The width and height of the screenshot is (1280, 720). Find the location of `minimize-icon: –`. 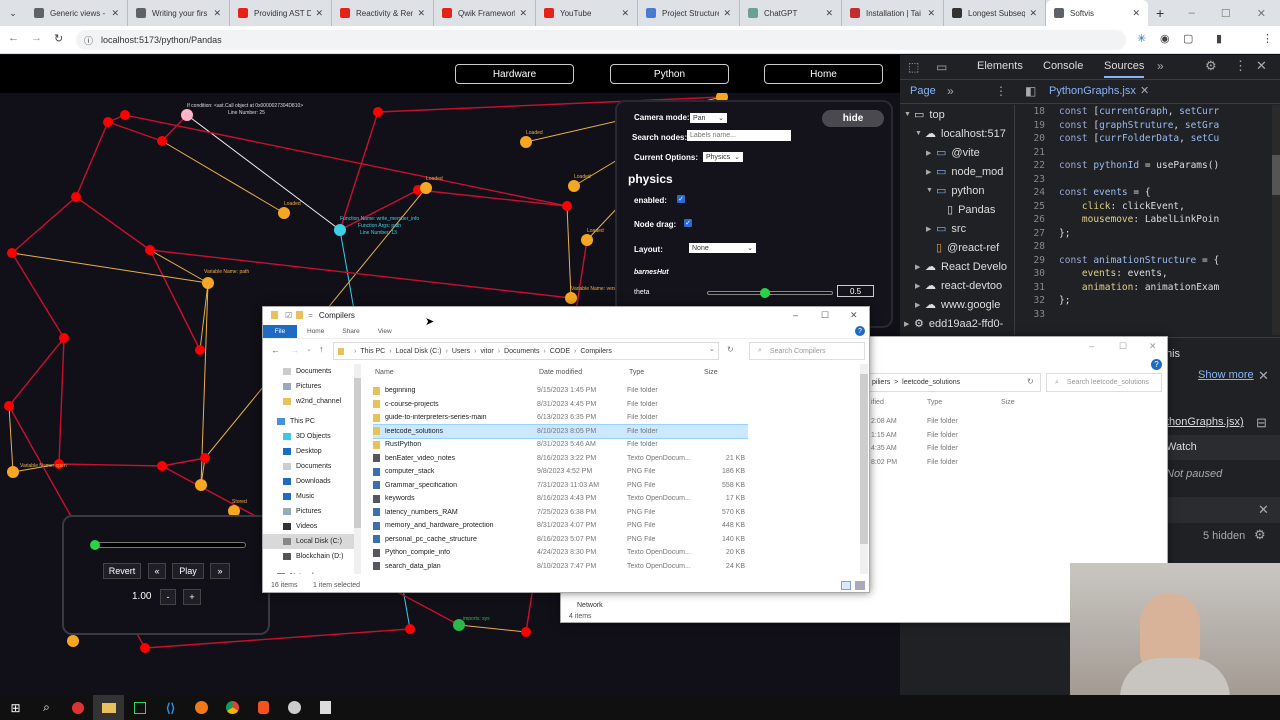

minimize-icon: – is located at coordinates (1192, 13).